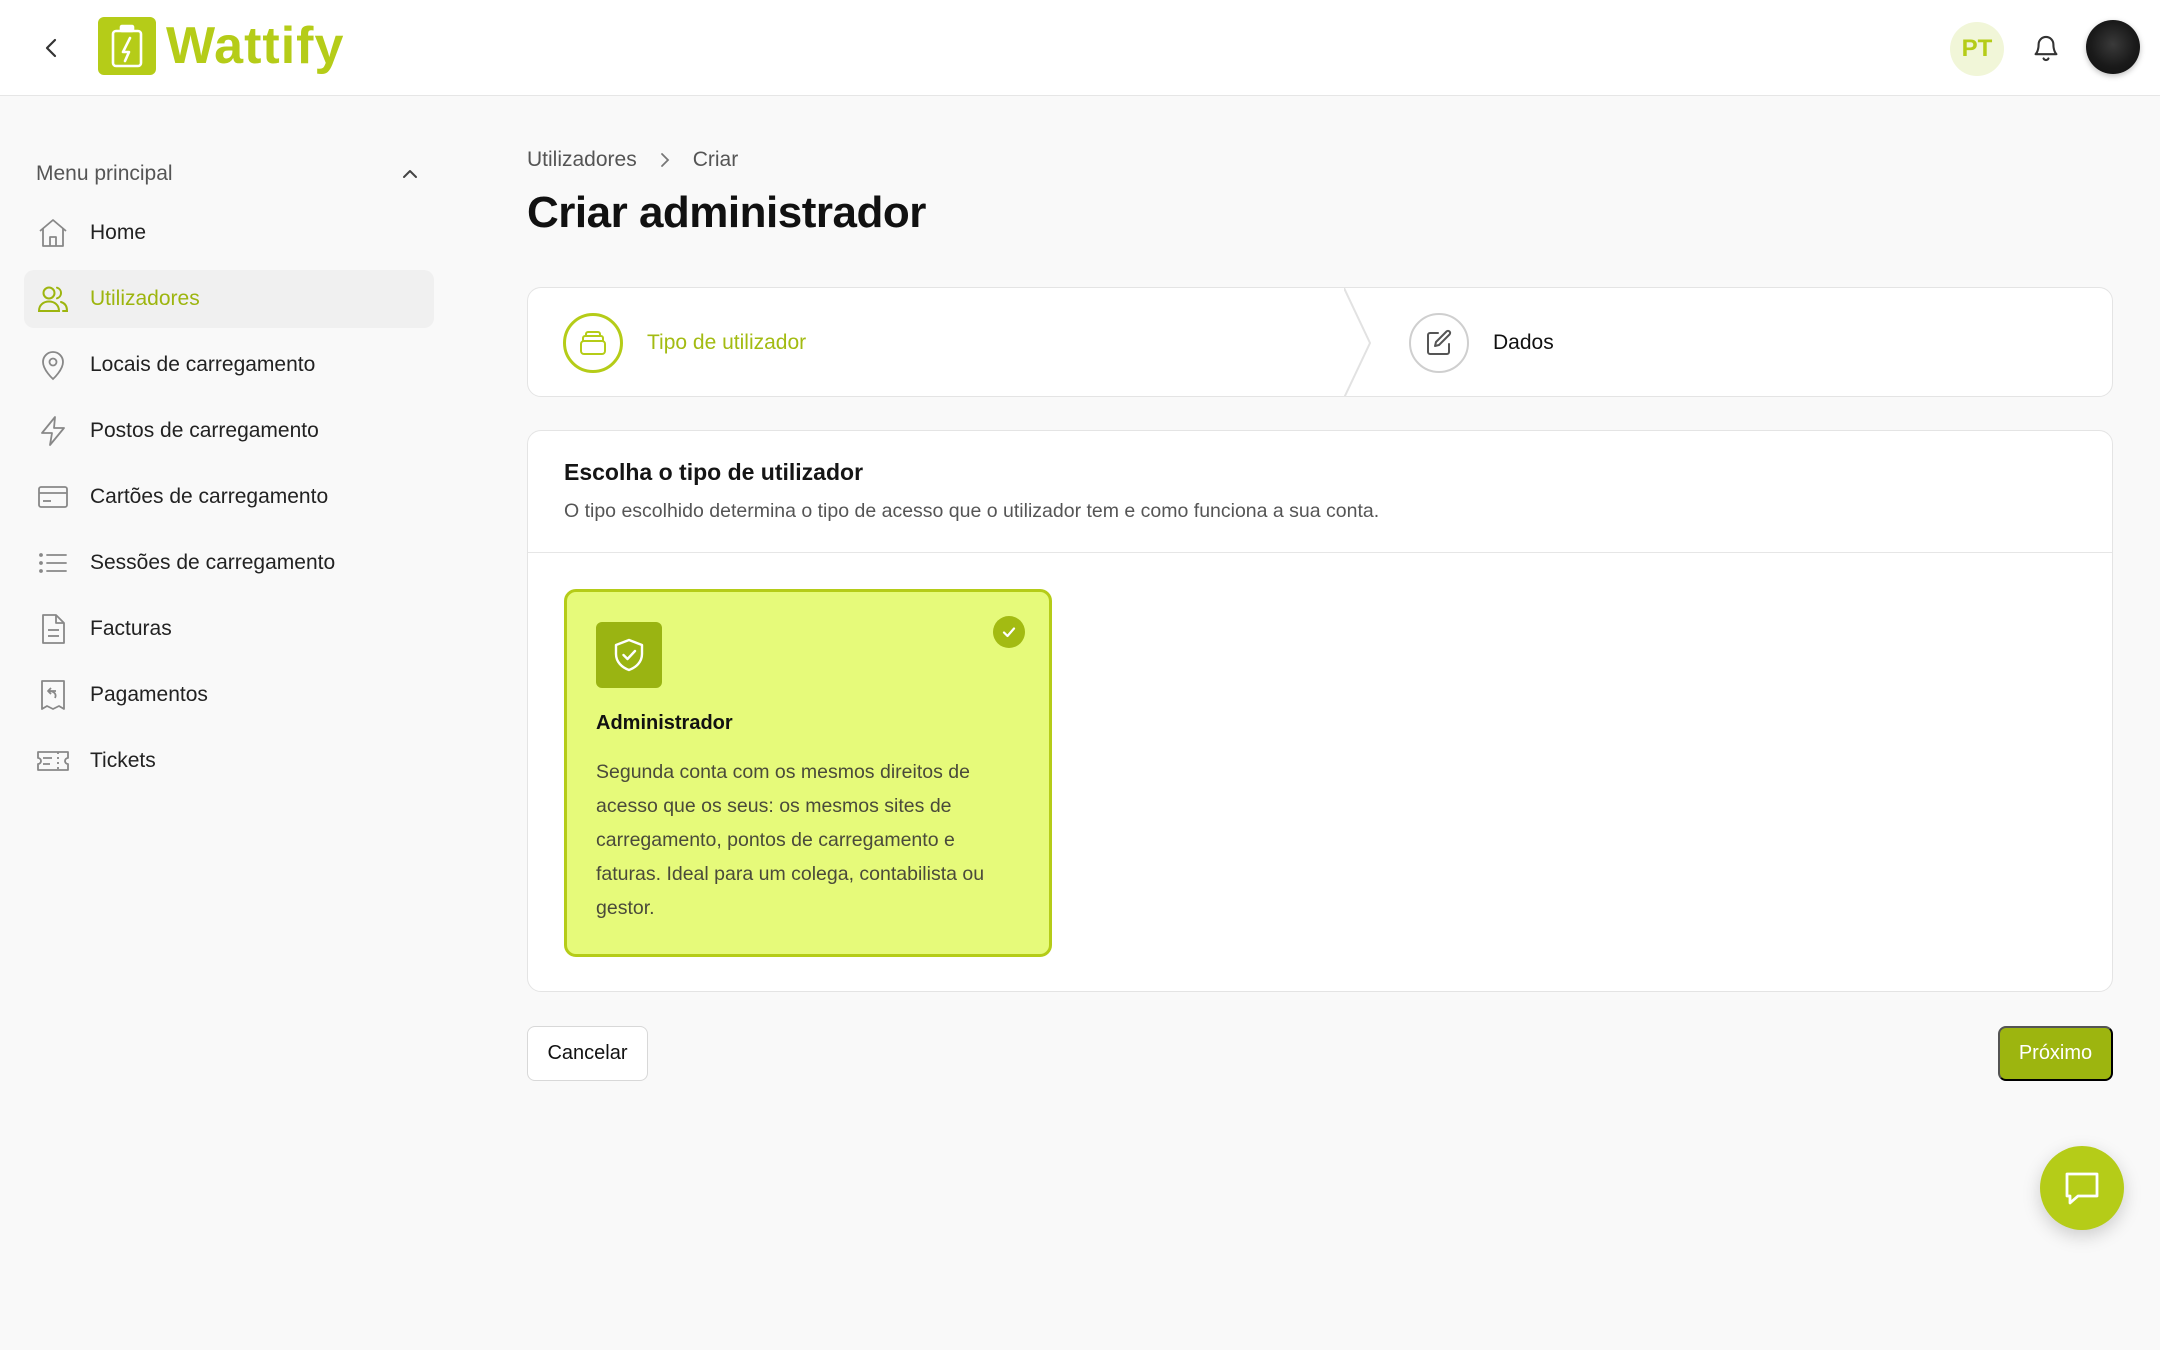  What do you see at coordinates (715, 159) in the screenshot?
I see `breadcrumb-item-create: Criar` at bounding box center [715, 159].